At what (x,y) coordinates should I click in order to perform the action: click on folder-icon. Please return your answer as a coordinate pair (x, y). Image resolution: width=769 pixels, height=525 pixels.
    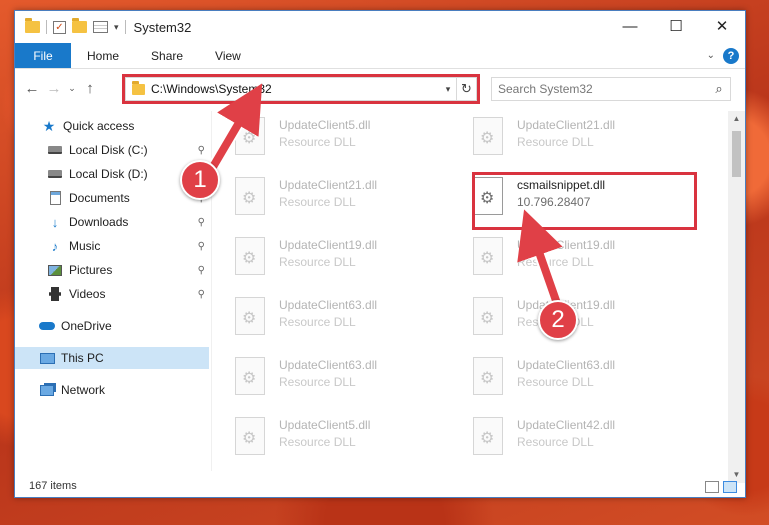
    Looking at the image, I should click on (32, 25).